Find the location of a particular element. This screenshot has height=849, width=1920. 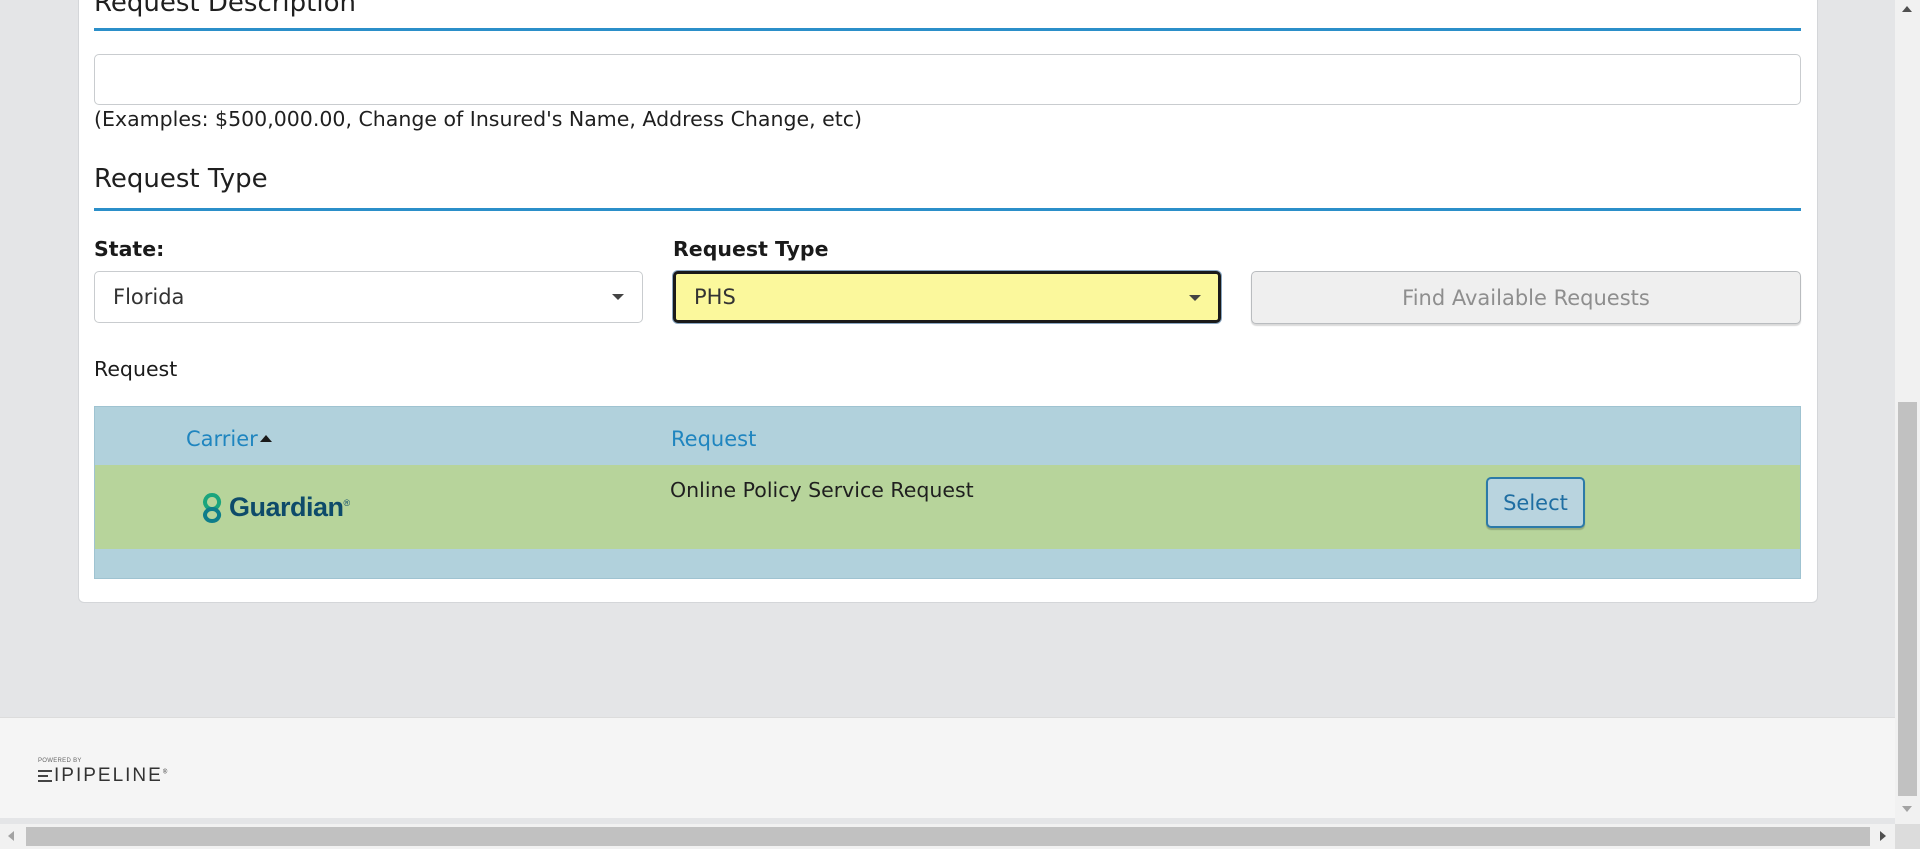

request-type-select: PHS is located at coordinates (947, 297).